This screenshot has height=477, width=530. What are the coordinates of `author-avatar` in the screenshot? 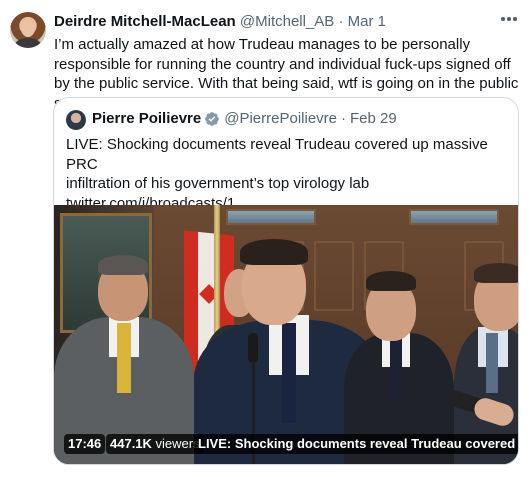 It's located at (28, 30).